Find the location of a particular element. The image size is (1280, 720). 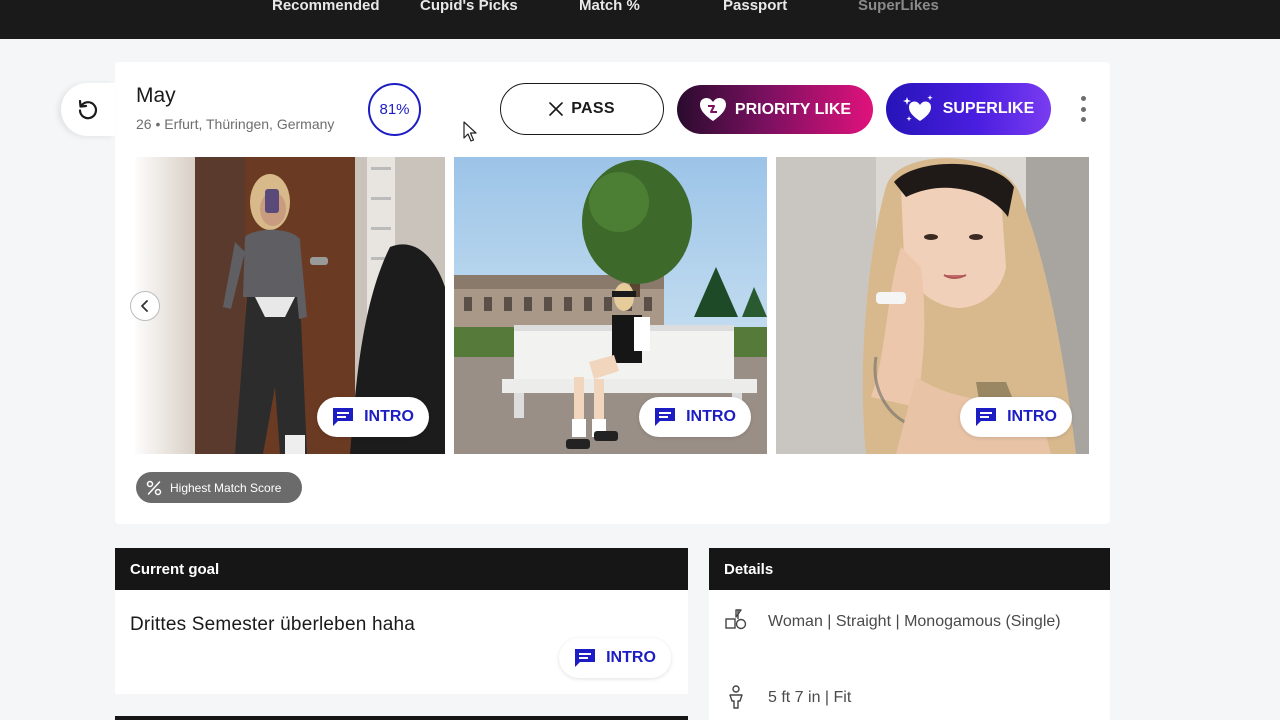

priority-like-label: PRIORITY LIKE is located at coordinates (793, 109).